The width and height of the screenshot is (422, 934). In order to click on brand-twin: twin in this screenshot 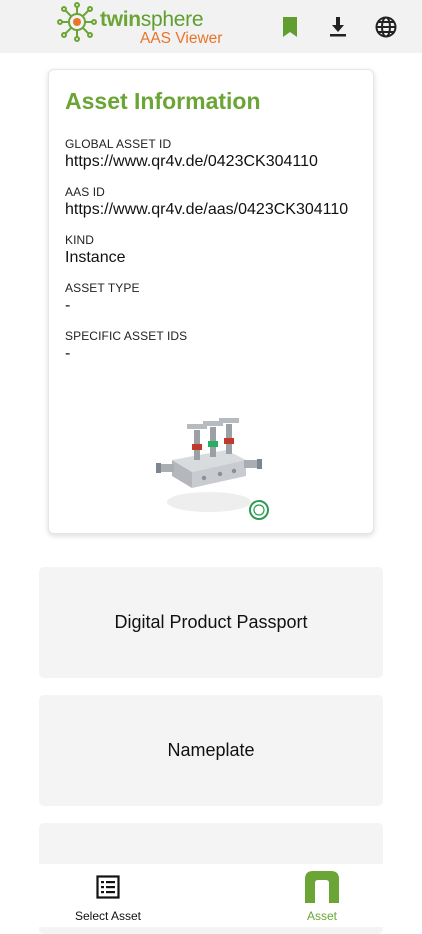, I will do `click(120, 19)`.